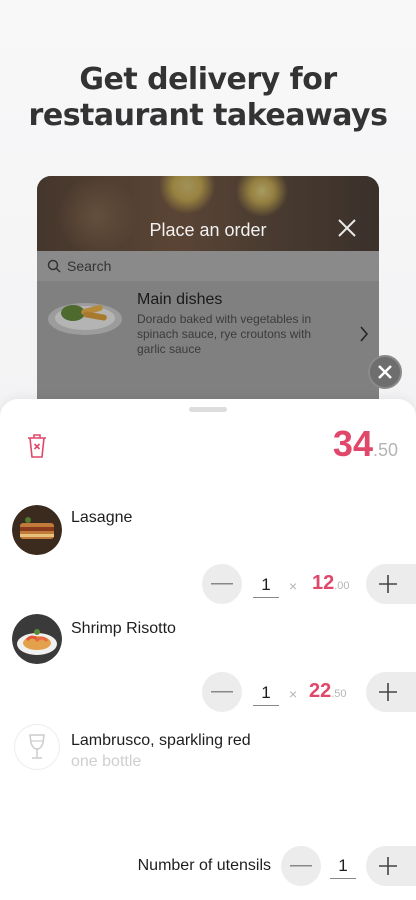 This screenshot has height=900, width=416. I want to click on item-price: 22.50, so click(328, 691).